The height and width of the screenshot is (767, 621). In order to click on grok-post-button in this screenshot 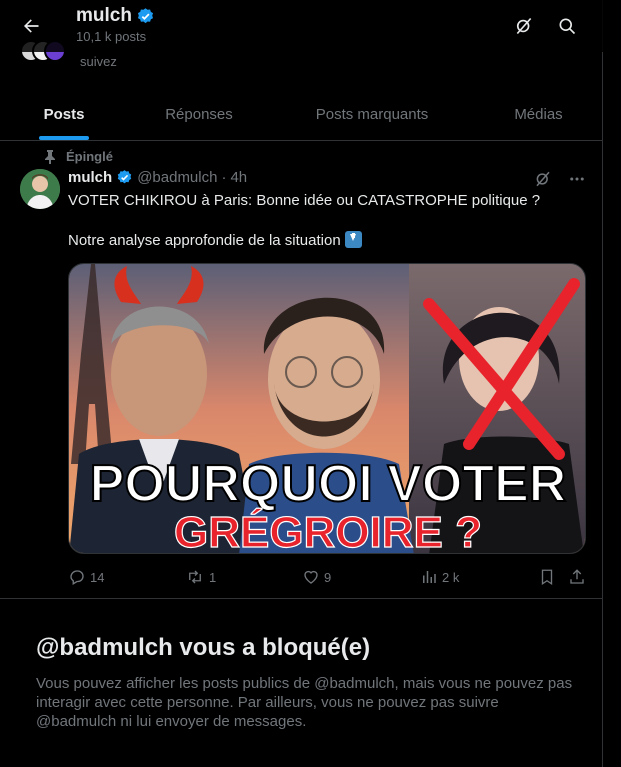, I will do `click(543, 179)`.